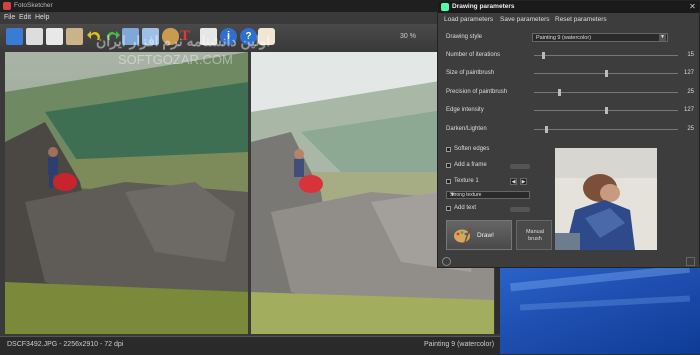 This screenshot has width=700, height=355. Describe the element at coordinates (408, 36) in the screenshot. I see `zoom-level: 30 %` at that location.